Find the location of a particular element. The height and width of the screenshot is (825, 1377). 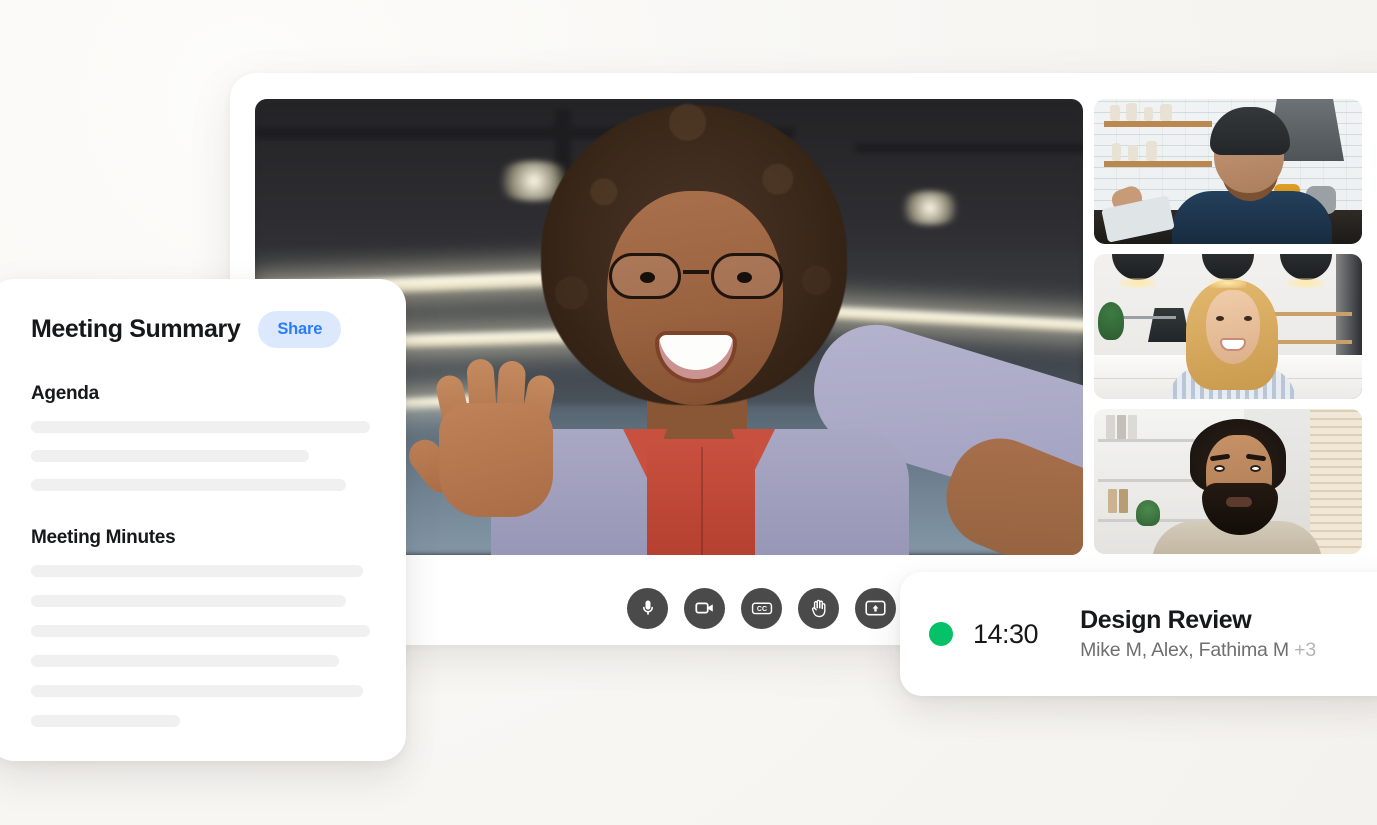

raise-hand-button is located at coordinates (818, 608).